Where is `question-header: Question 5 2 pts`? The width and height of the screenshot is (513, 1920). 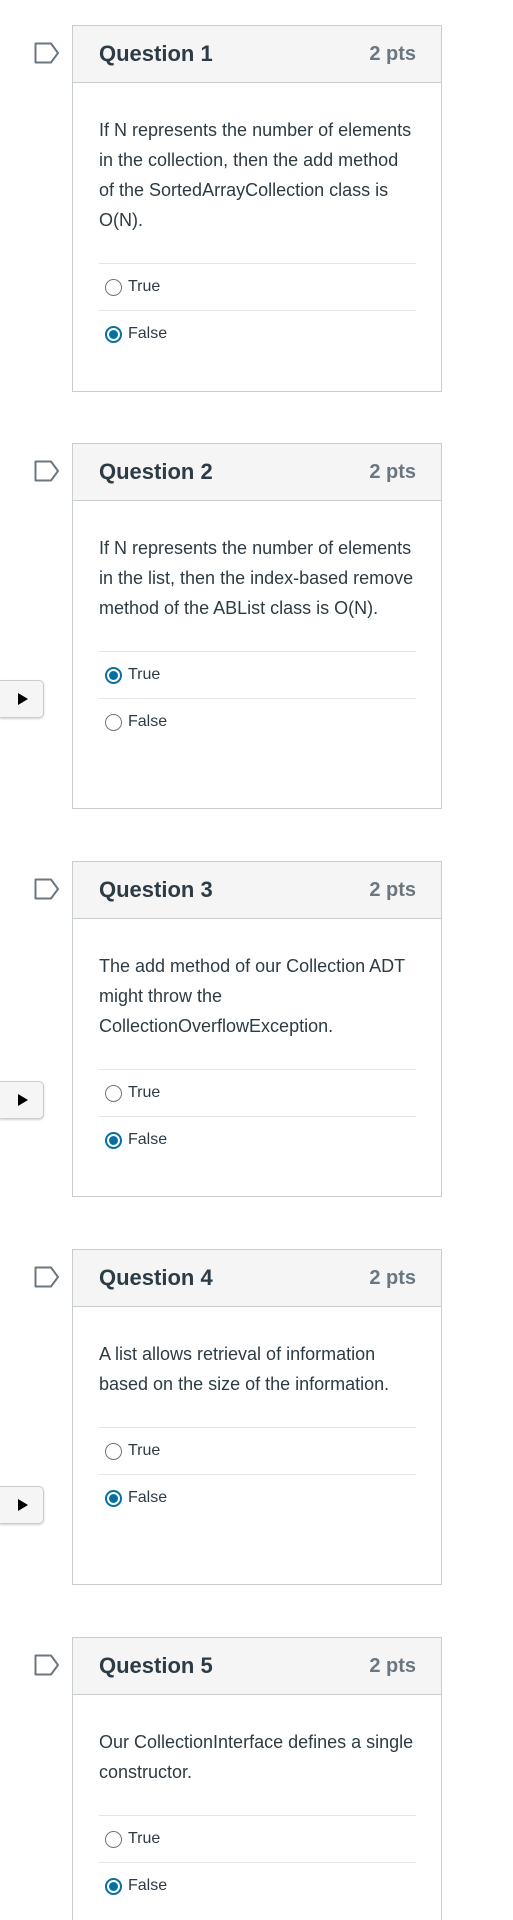 question-header: Question 5 2 pts is located at coordinates (257, 1666).